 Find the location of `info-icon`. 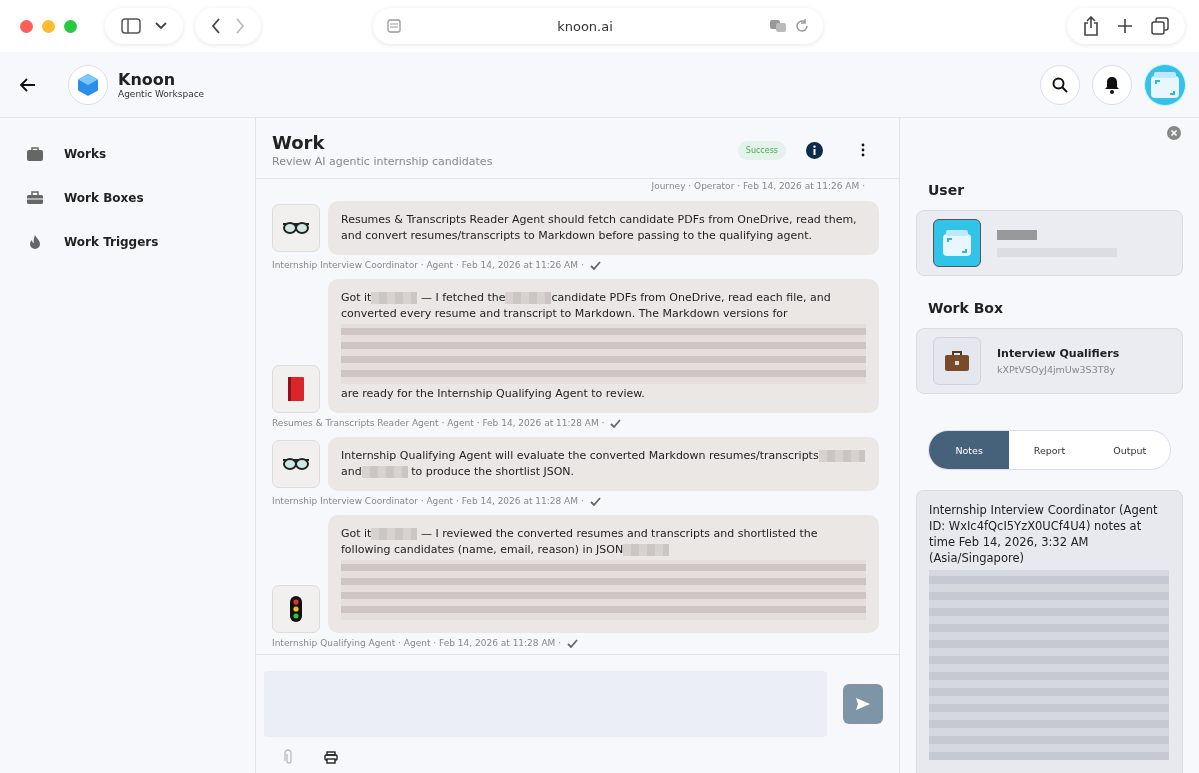

info-icon is located at coordinates (814, 150).